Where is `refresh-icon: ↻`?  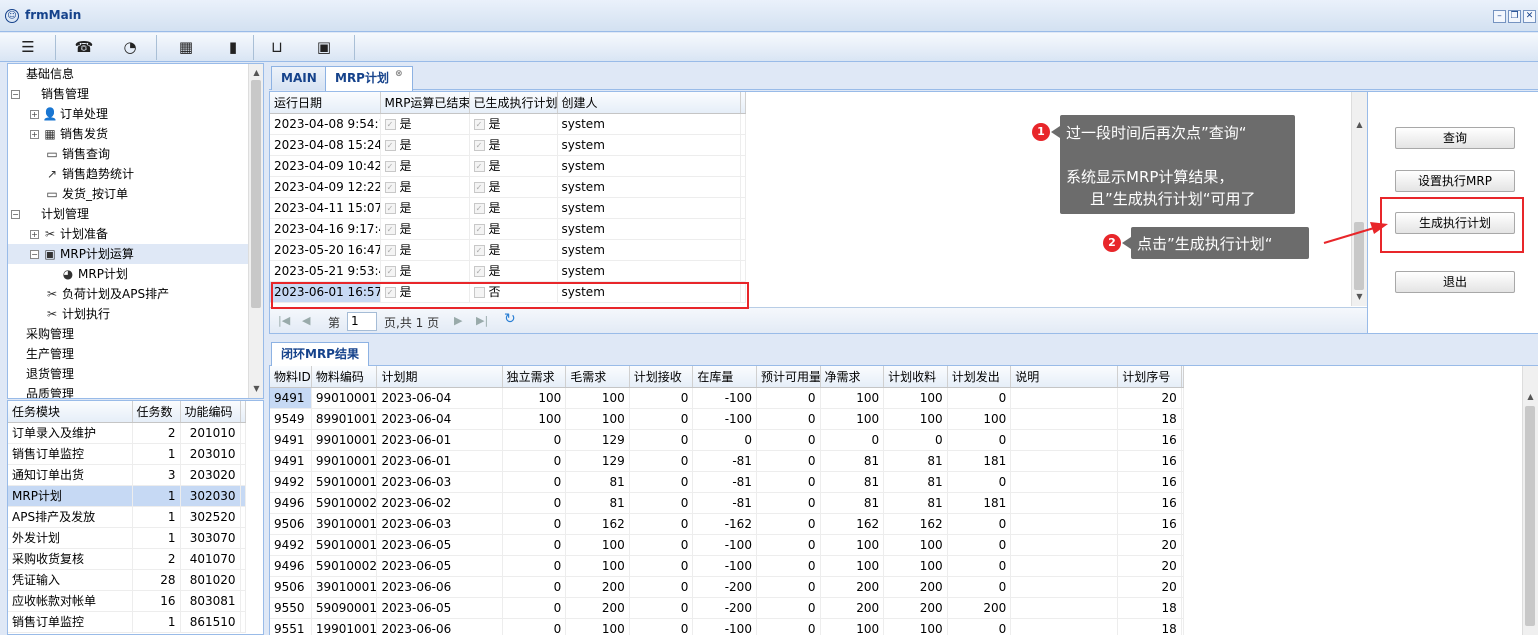
refresh-icon: ↻ is located at coordinates (510, 319).